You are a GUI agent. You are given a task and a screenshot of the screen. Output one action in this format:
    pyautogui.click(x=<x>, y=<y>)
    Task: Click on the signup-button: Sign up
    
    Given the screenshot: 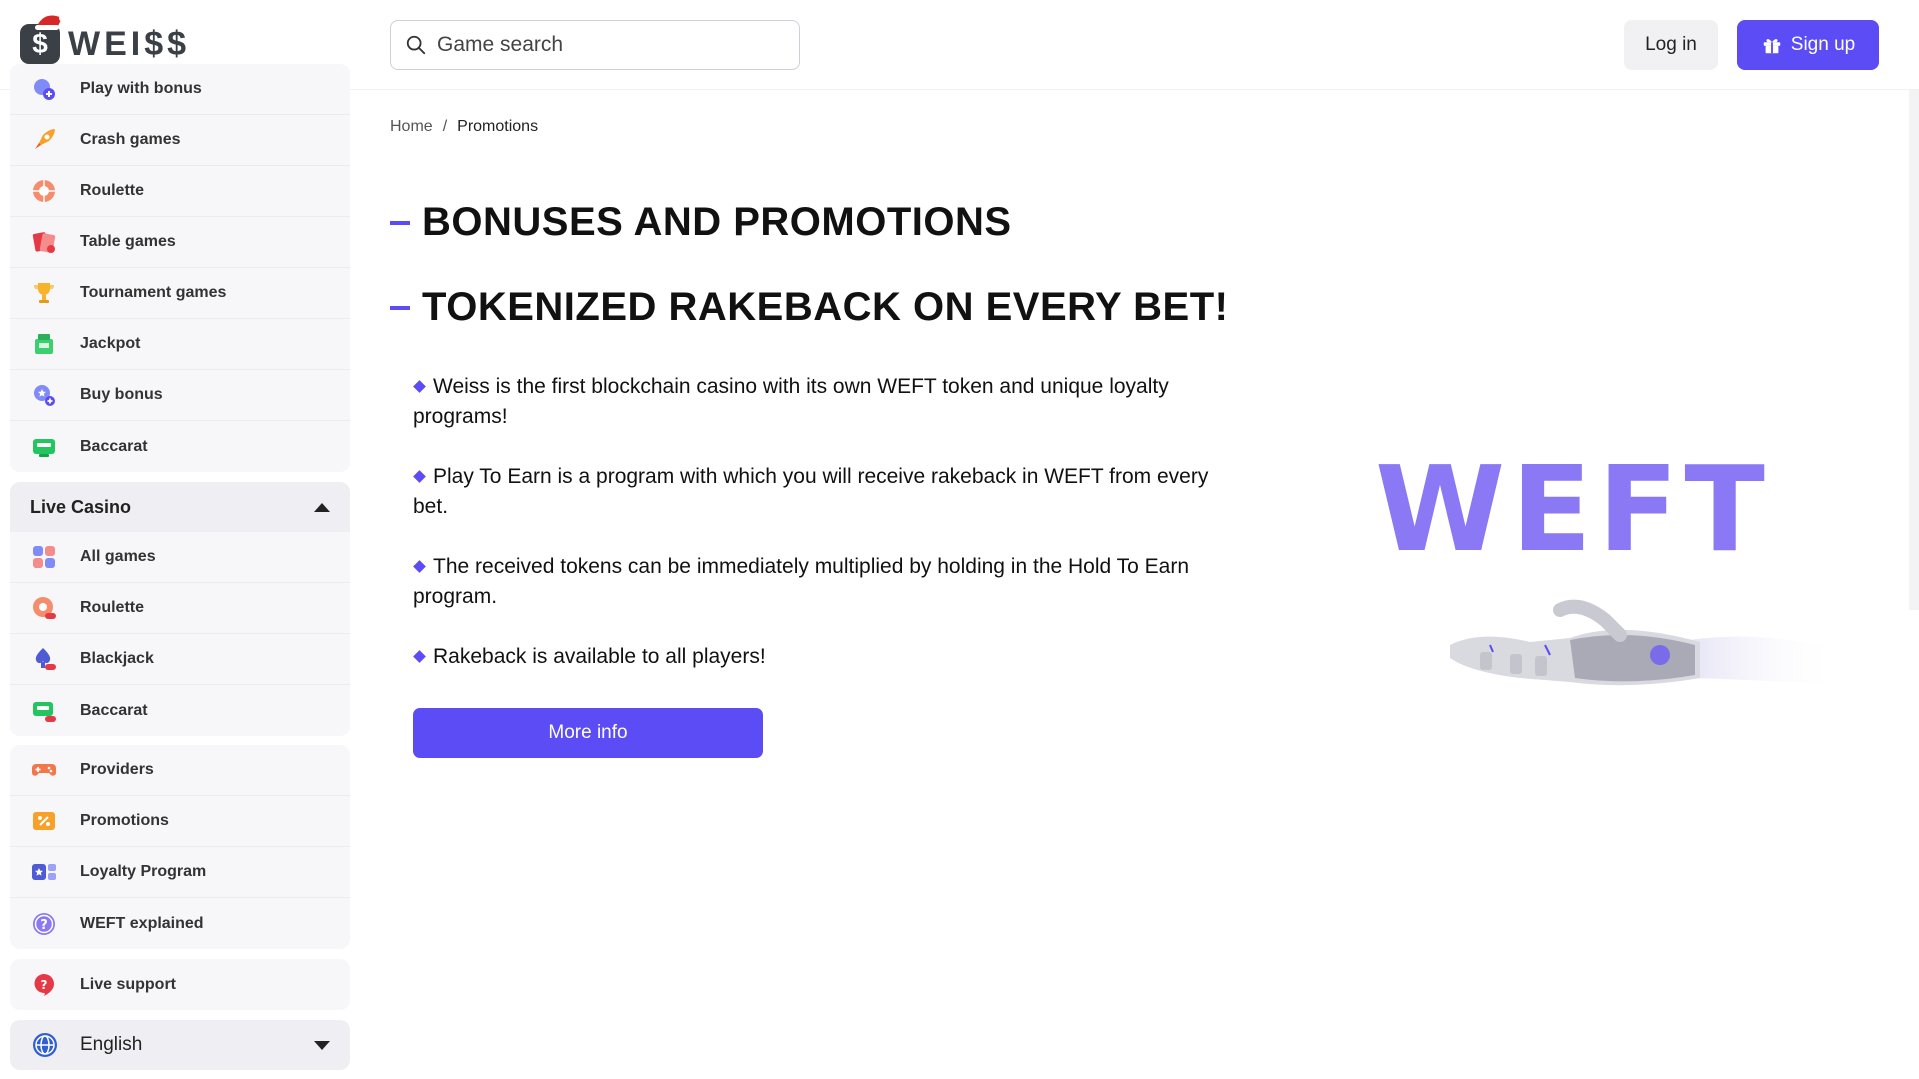 What is the action you would take?
    pyautogui.click(x=1808, y=45)
    